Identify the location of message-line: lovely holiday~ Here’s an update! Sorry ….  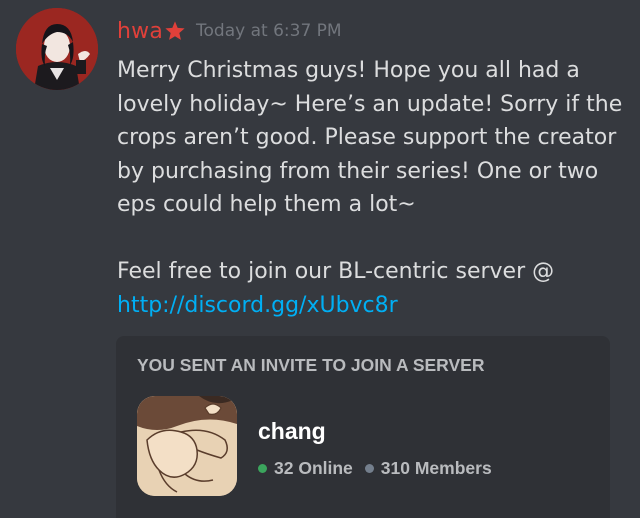
(370, 104).